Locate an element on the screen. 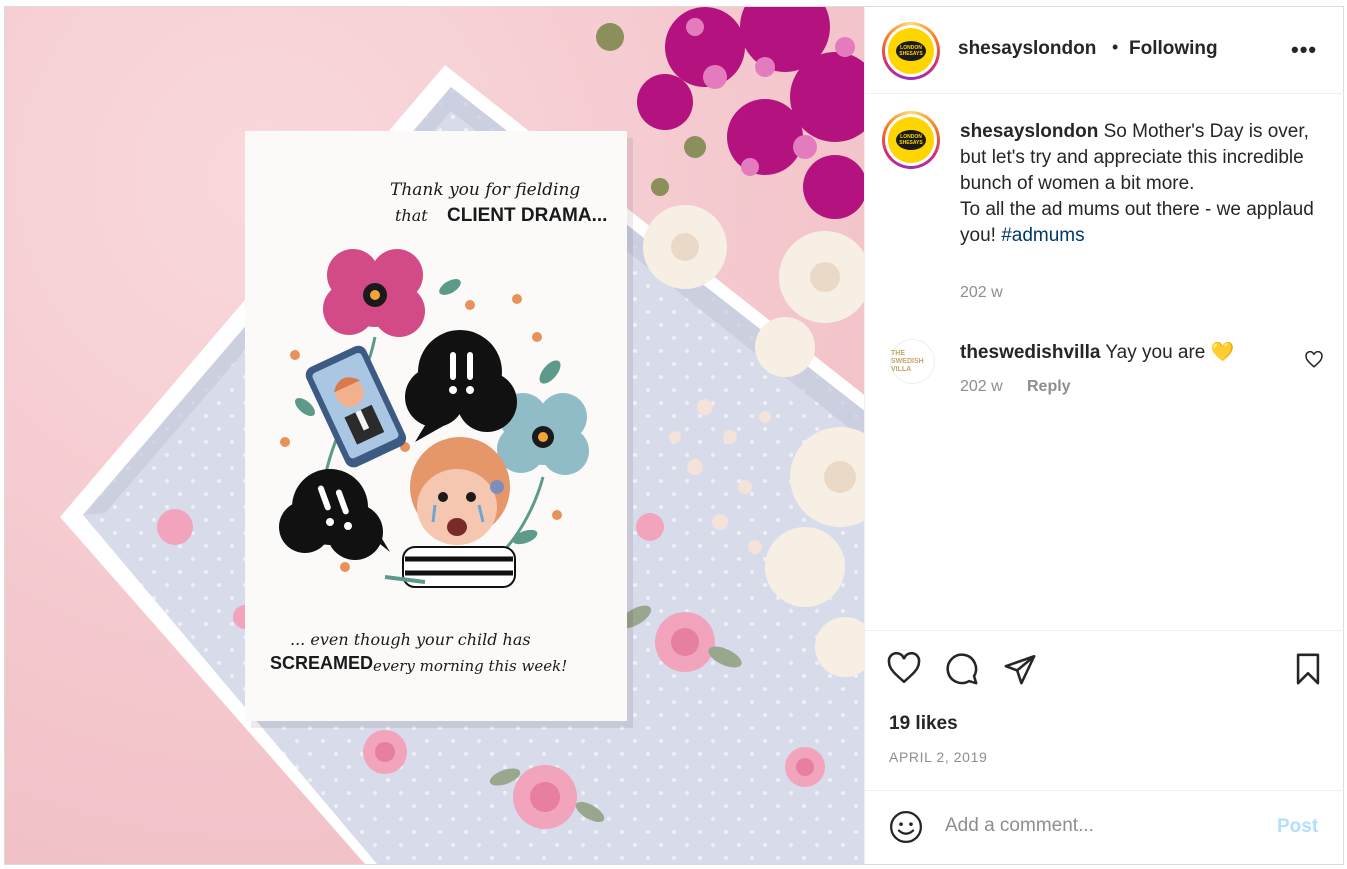 This screenshot has height=869, width=1347. reply-button: Reply is located at coordinates (1049, 387).